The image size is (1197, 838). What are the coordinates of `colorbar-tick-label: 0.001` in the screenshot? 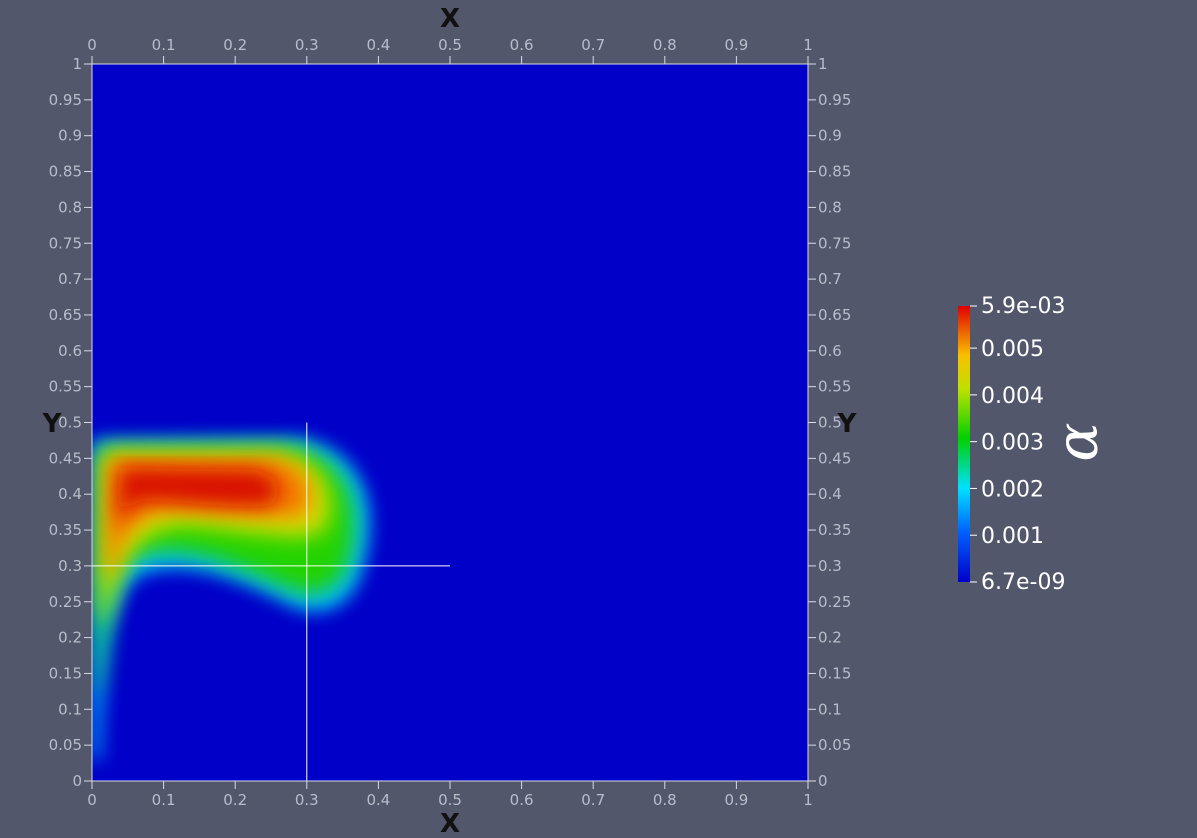 It's located at (1012, 536).